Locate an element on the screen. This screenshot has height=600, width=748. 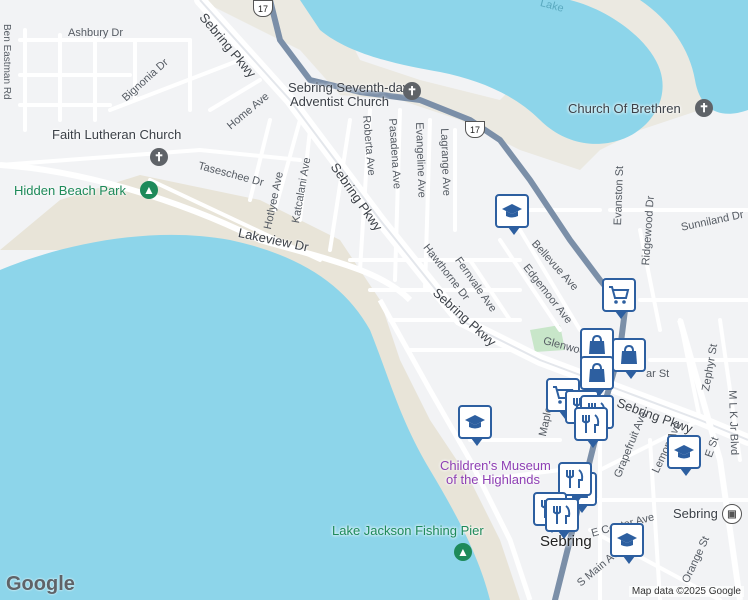
fishing-pier-label: Lake Jackson Fishing Pier is located at coordinates (408, 530).